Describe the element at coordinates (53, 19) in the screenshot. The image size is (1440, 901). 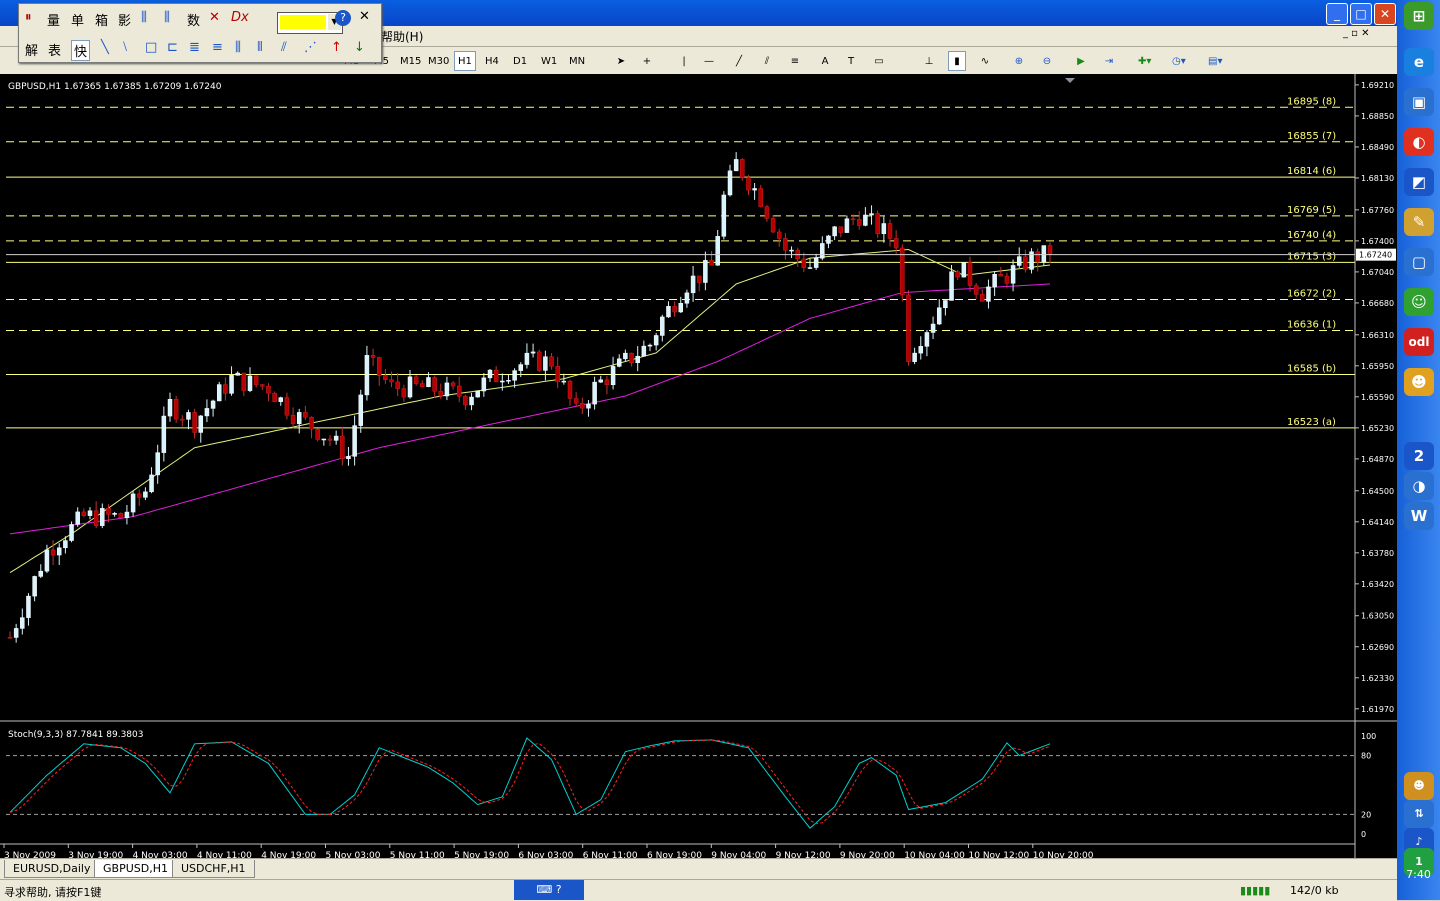
I see `tool-1: 量` at that location.